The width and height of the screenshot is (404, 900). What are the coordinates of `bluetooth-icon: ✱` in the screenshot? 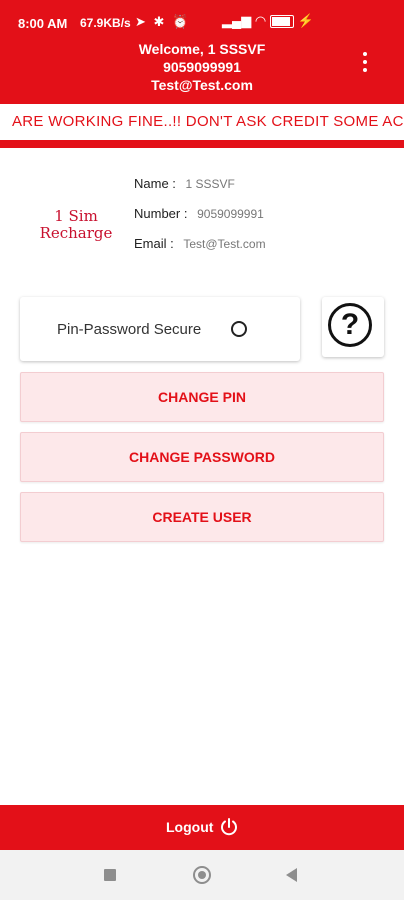 It's located at (160, 21).